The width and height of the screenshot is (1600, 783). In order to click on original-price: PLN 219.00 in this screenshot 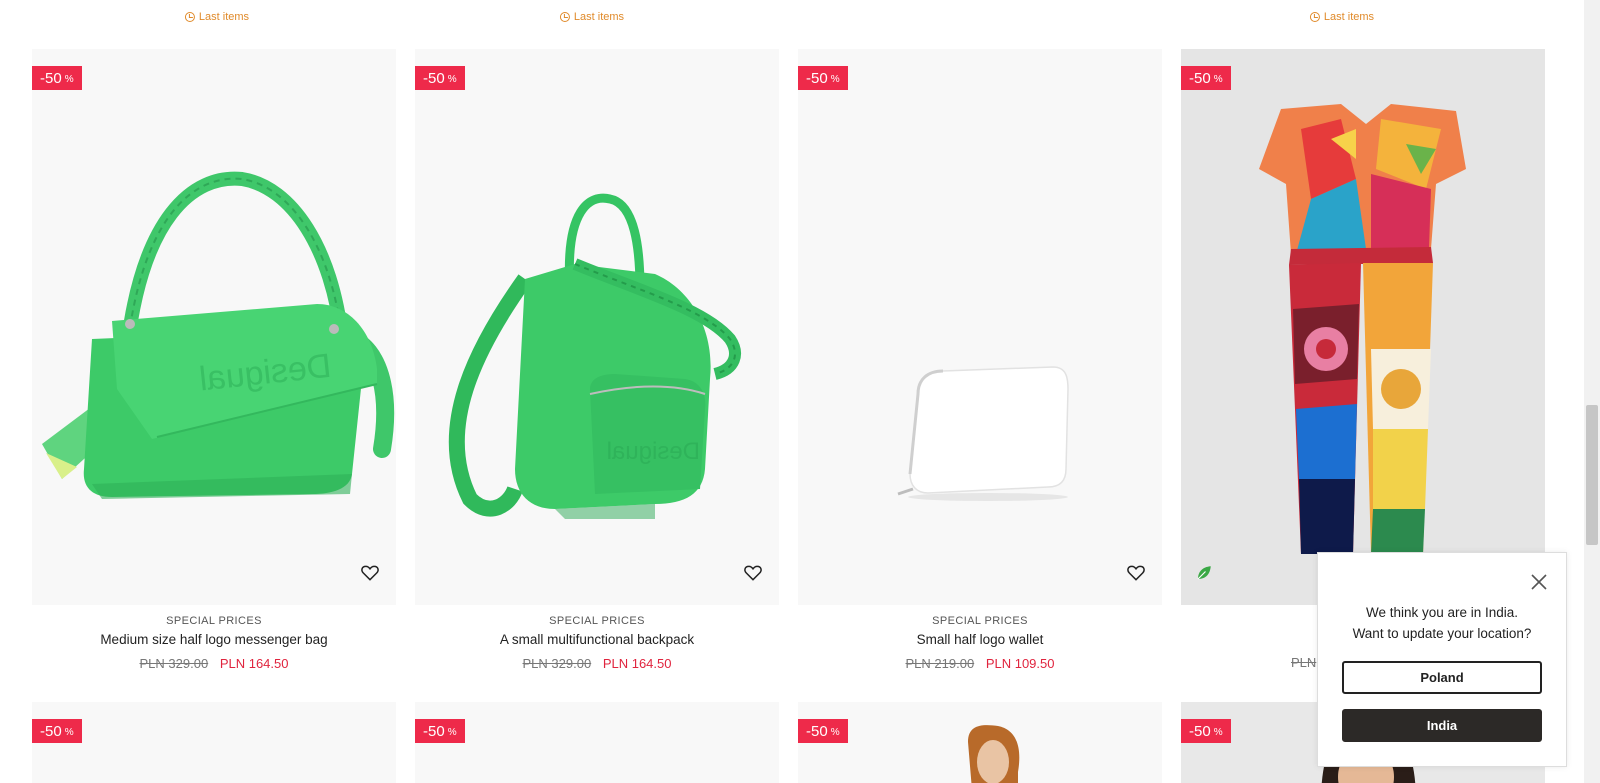, I will do `click(940, 663)`.